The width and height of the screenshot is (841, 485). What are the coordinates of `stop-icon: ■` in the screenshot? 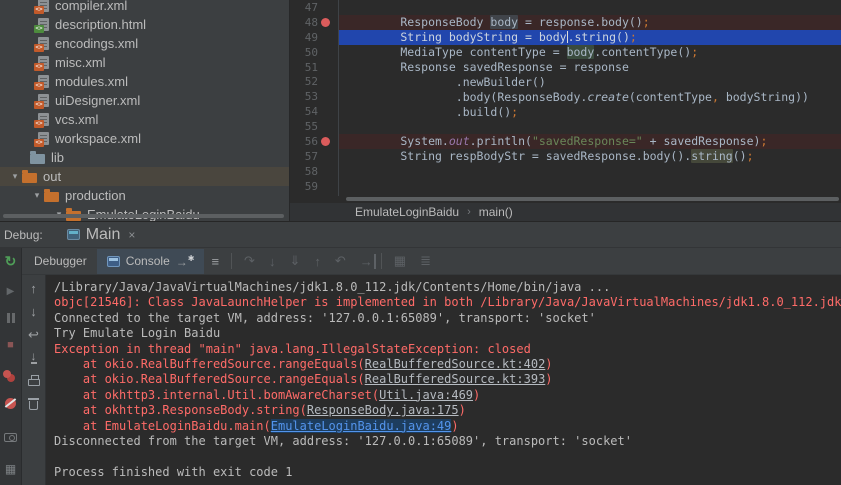 It's located at (11, 345).